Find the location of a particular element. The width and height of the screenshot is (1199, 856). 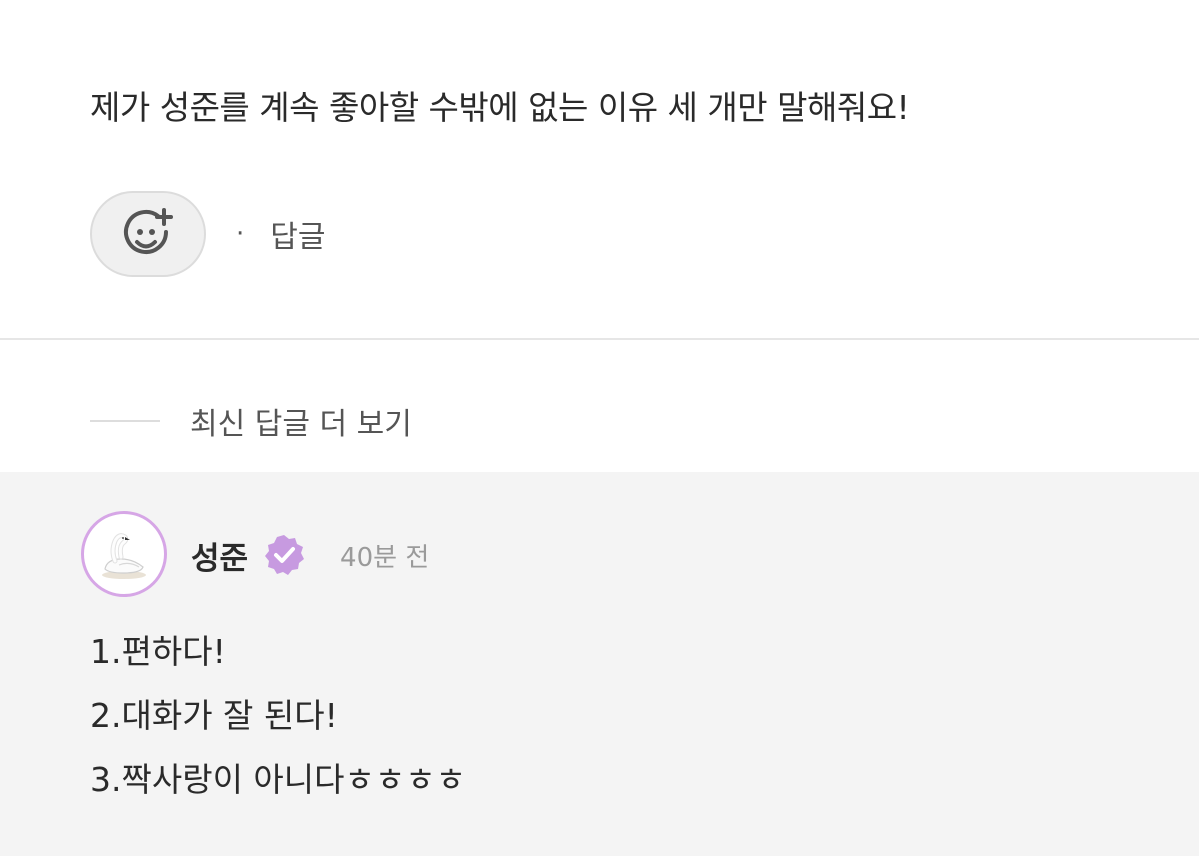

swan-avatar-icon is located at coordinates (124, 556).